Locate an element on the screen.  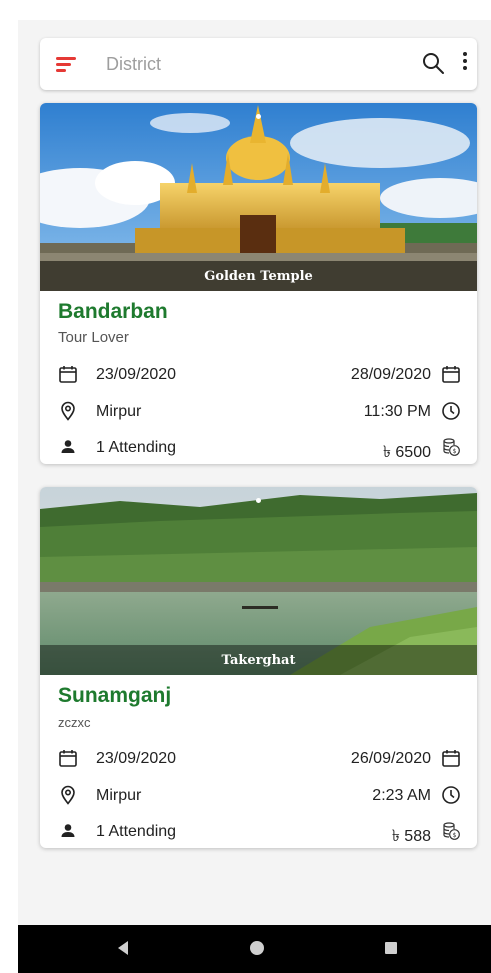
home-icon is located at coordinates (257, 948).